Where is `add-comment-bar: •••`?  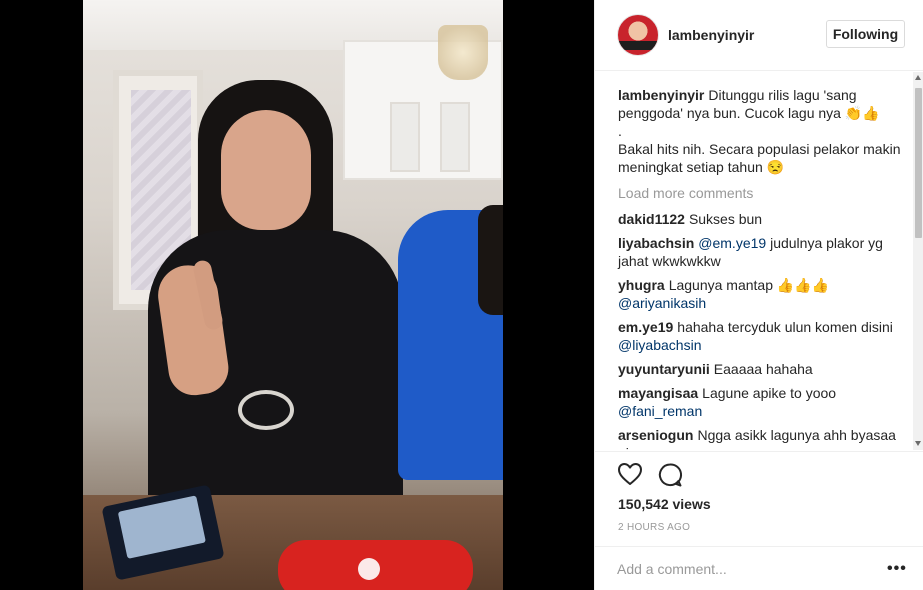
add-comment-bar: ••• is located at coordinates (759, 568).